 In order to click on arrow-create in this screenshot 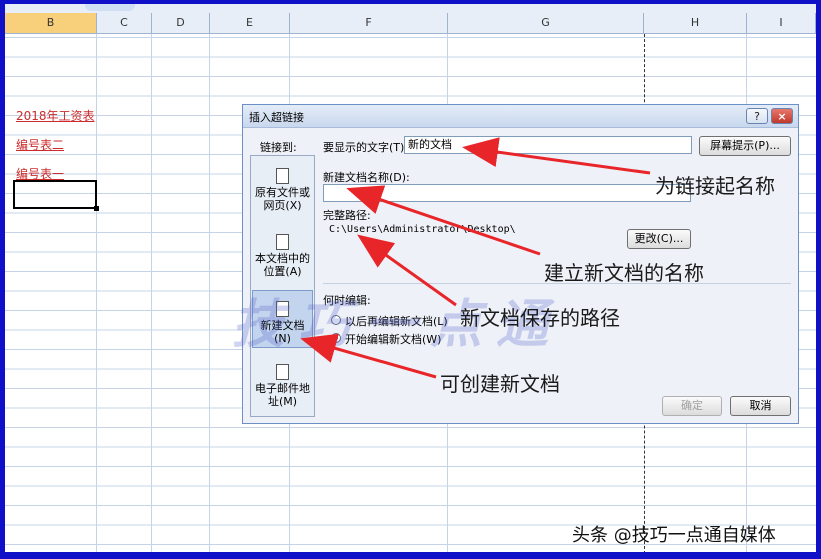, I will do `click(368, 356)`.